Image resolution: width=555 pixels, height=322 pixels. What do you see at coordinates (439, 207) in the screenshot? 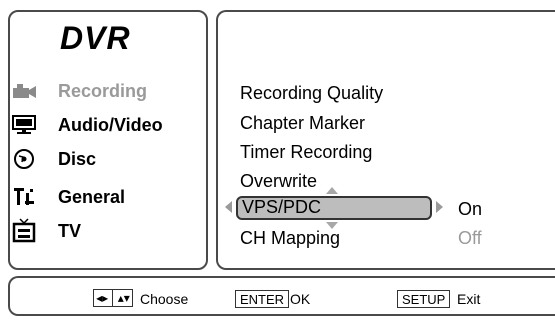
I see `arrow-right-icon` at bounding box center [439, 207].